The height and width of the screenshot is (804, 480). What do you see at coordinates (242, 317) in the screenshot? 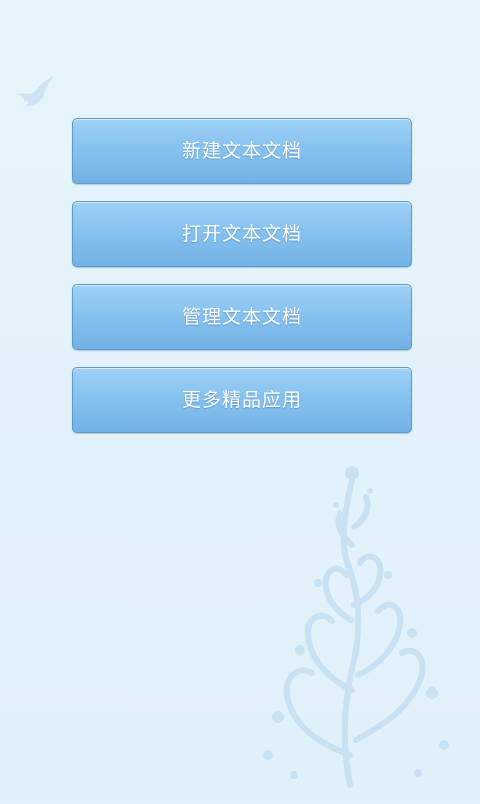
I see `manage-text-document-button: 管理文本文档` at bounding box center [242, 317].